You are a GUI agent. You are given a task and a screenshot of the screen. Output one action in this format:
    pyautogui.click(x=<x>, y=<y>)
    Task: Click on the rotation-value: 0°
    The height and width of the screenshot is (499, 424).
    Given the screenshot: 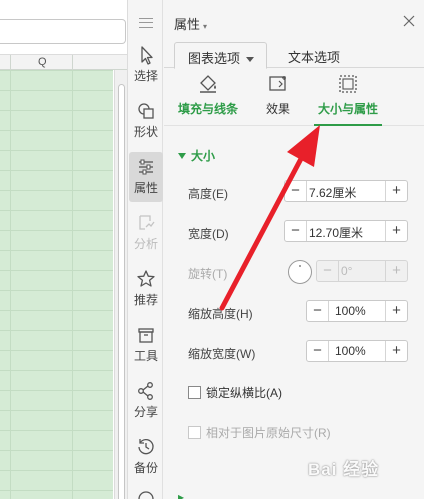 What is the action you would take?
    pyautogui.click(x=347, y=271)
    